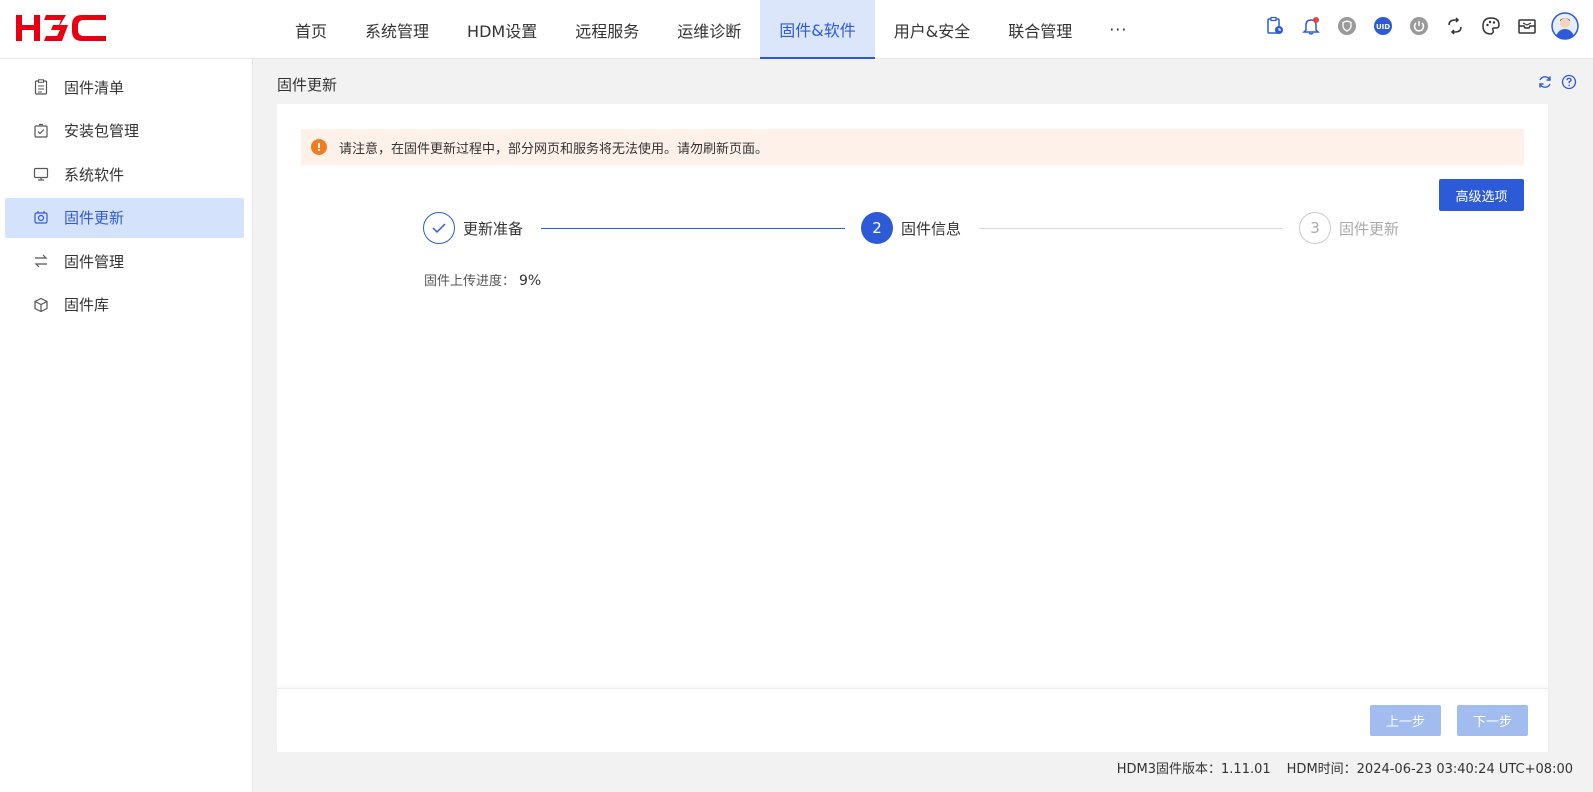 This screenshot has height=792, width=1593. What do you see at coordinates (931, 228) in the screenshot?
I see `step-label: 固件信息` at bounding box center [931, 228].